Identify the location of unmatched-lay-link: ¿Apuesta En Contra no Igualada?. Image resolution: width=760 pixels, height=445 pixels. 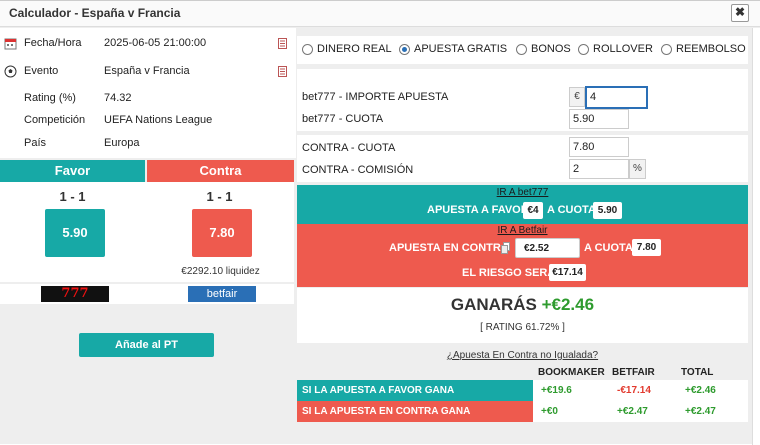
(522, 355).